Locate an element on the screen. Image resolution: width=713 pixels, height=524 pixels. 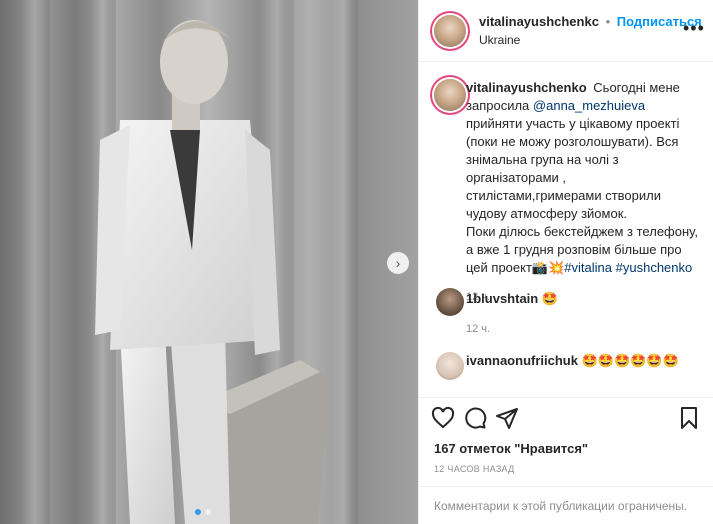
author-avatar is located at coordinates (450, 31).